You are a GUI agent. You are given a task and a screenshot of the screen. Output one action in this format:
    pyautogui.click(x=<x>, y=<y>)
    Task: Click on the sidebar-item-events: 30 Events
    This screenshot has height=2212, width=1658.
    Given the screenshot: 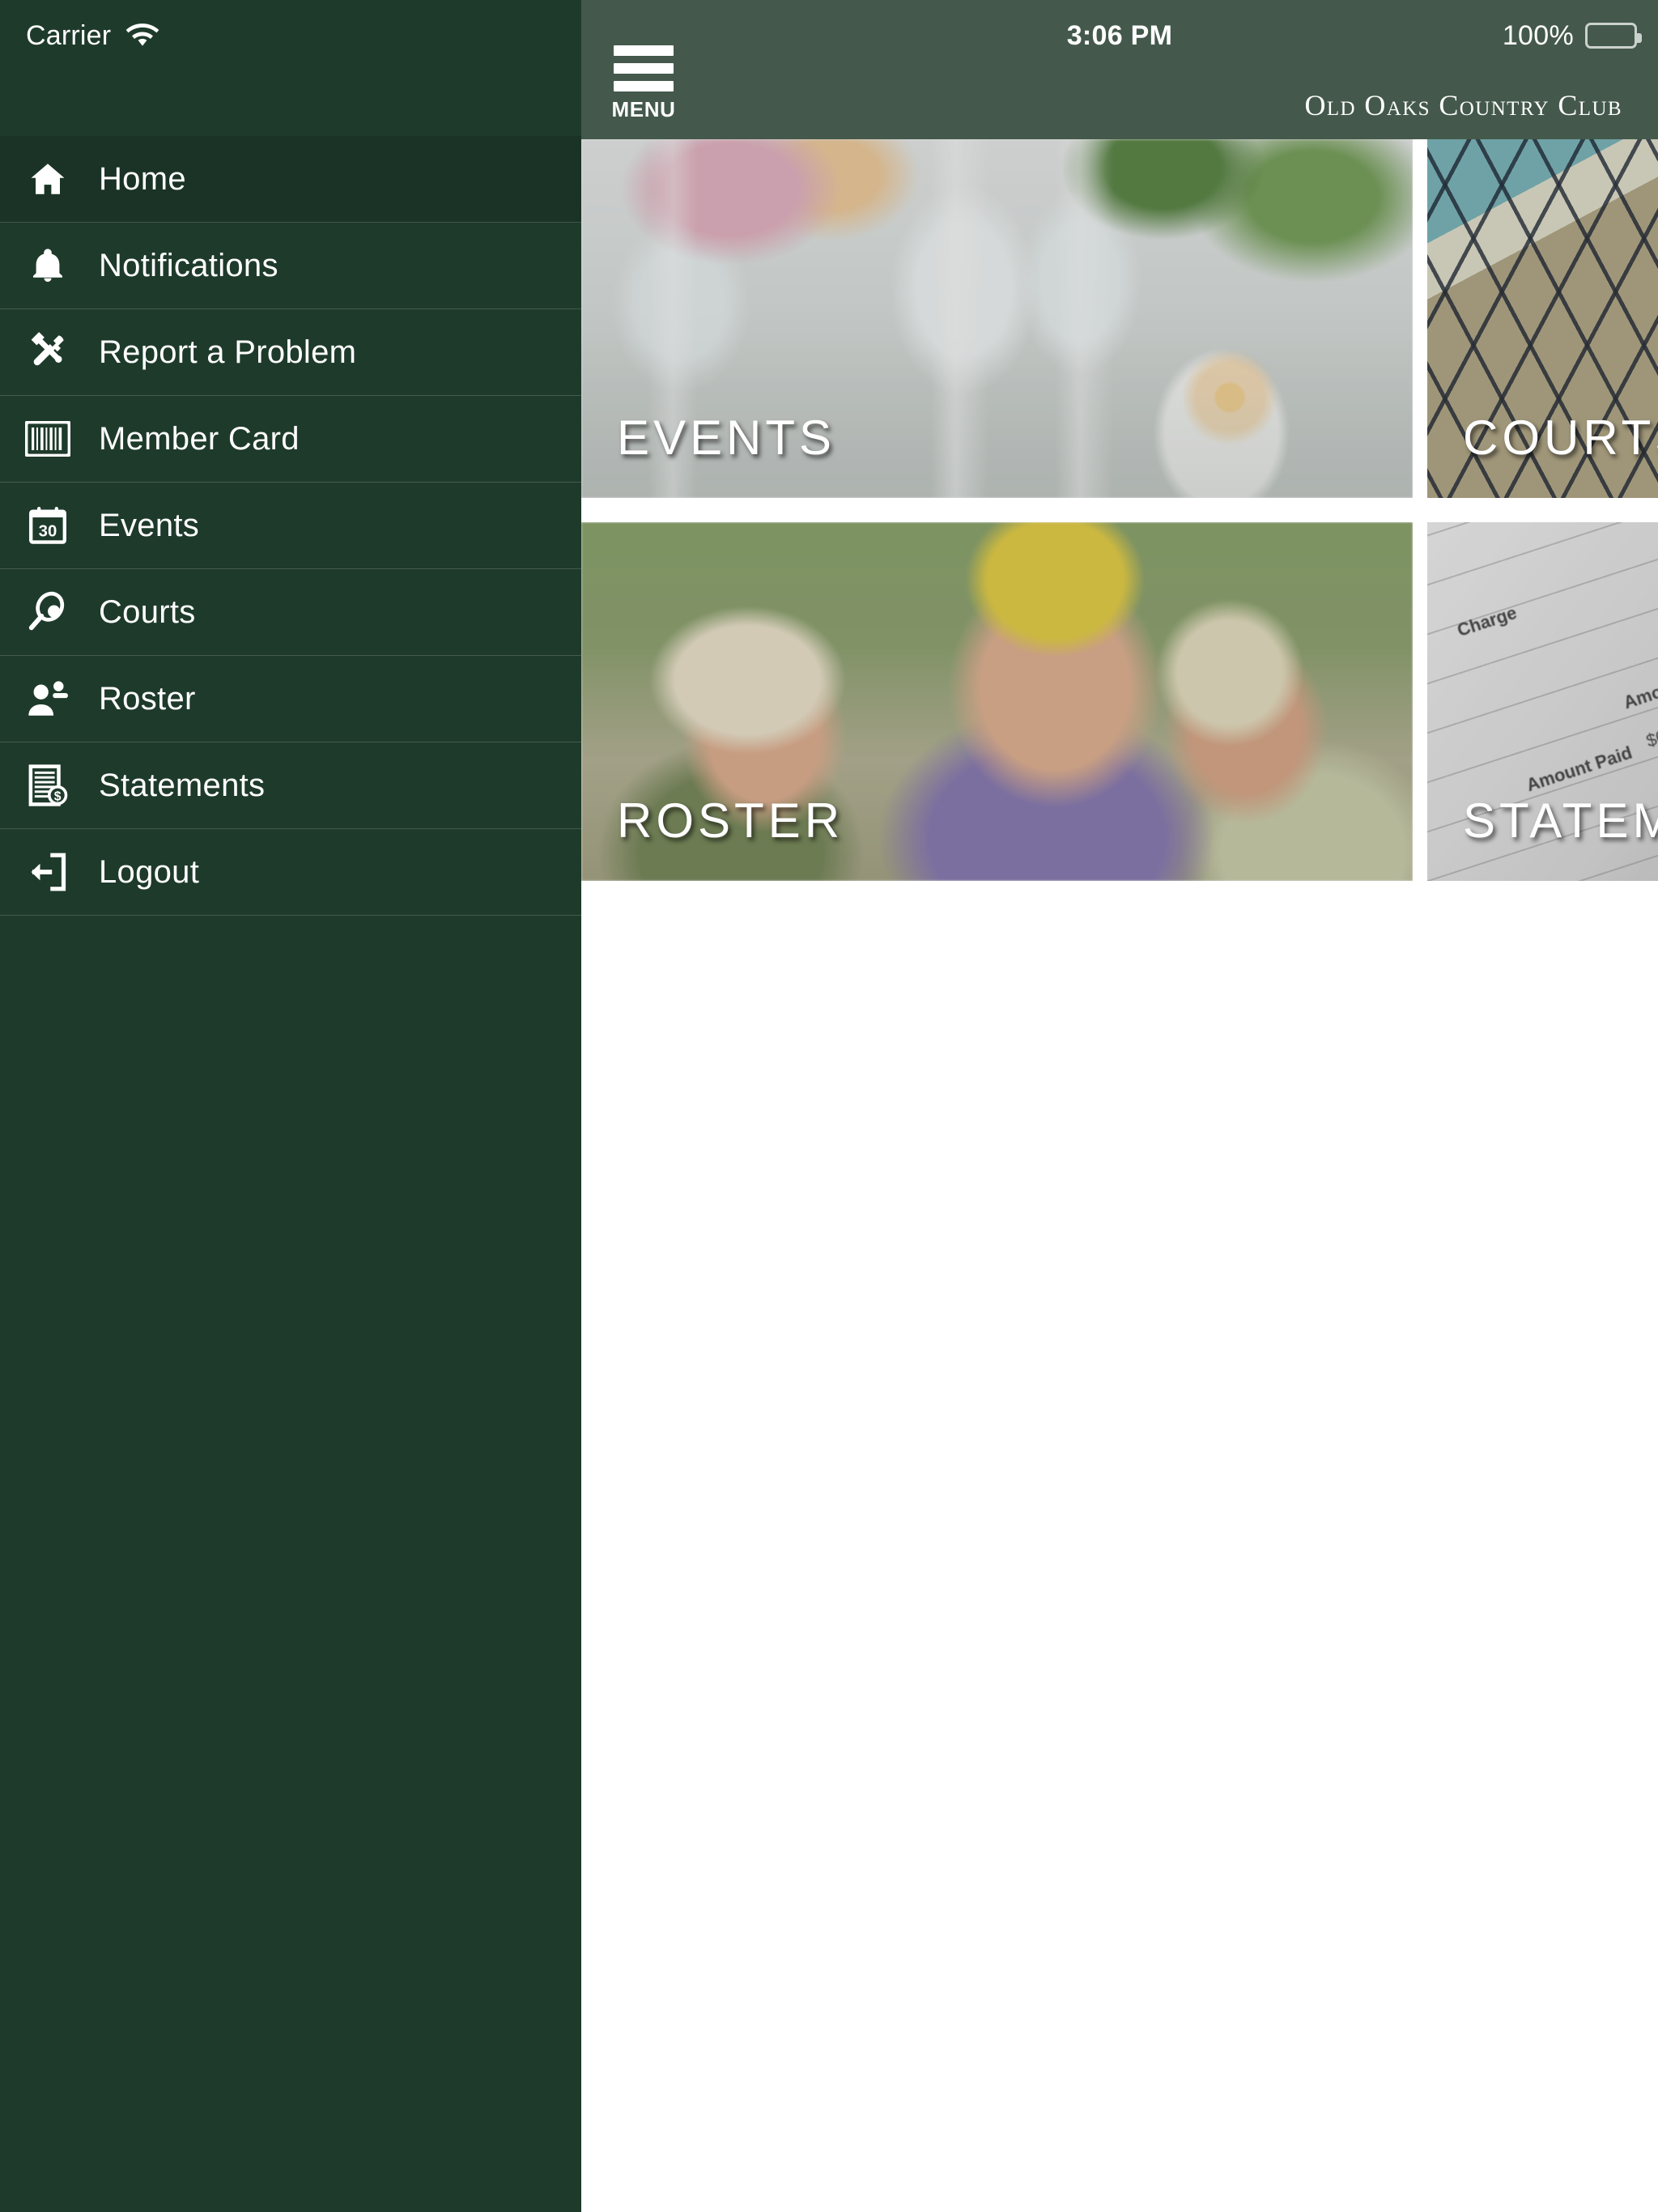 What is the action you would take?
    pyautogui.click(x=290, y=526)
    